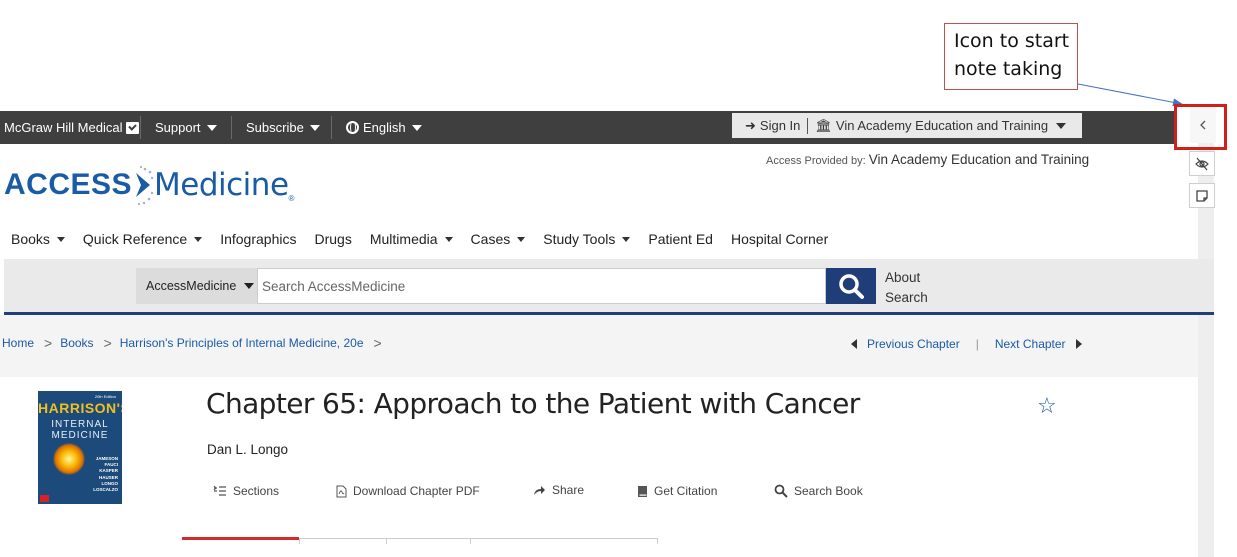 The height and width of the screenshot is (557, 1237). What do you see at coordinates (1012, 41) in the screenshot?
I see `callout-line-1: Icon to start` at bounding box center [1012, 41].